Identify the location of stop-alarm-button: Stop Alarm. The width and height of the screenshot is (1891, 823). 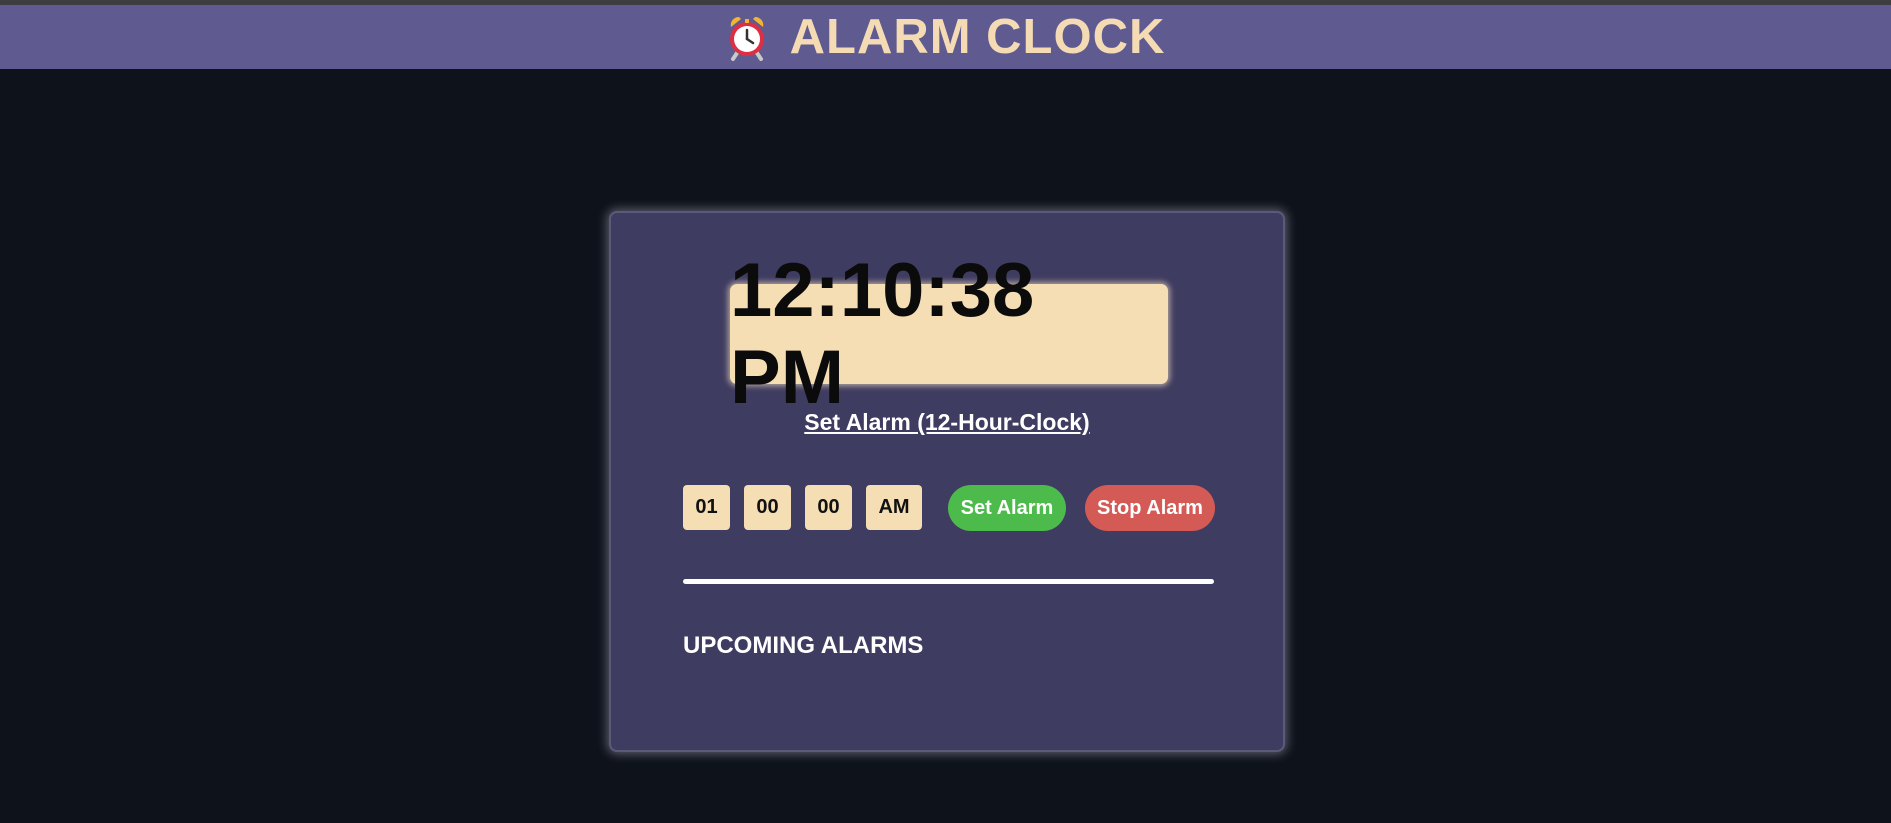
(1150, 508).